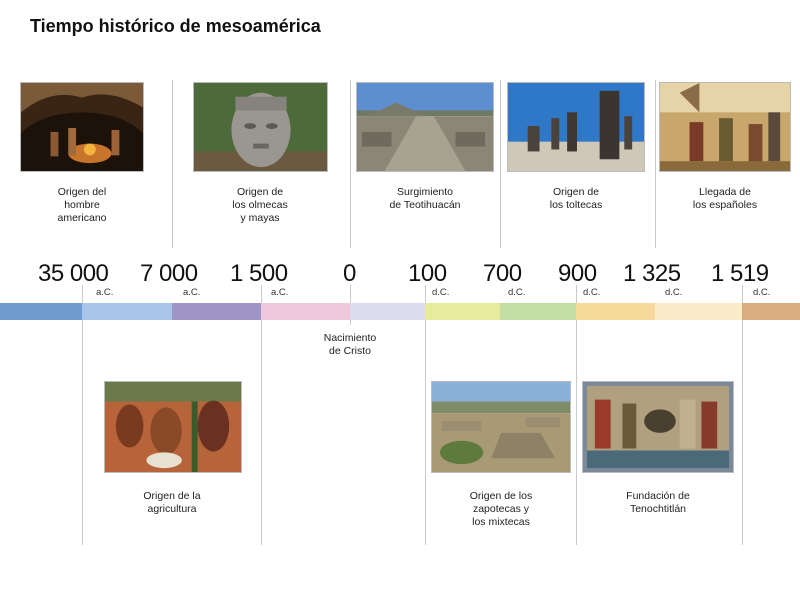 The height and width of the screenshot is (600, 800). What do you see at coordinates (82, 205) in the screenshot?
I see `event-label-origen-hombre-americano: Origen del hombre americano` at bounding box center [82, 205].